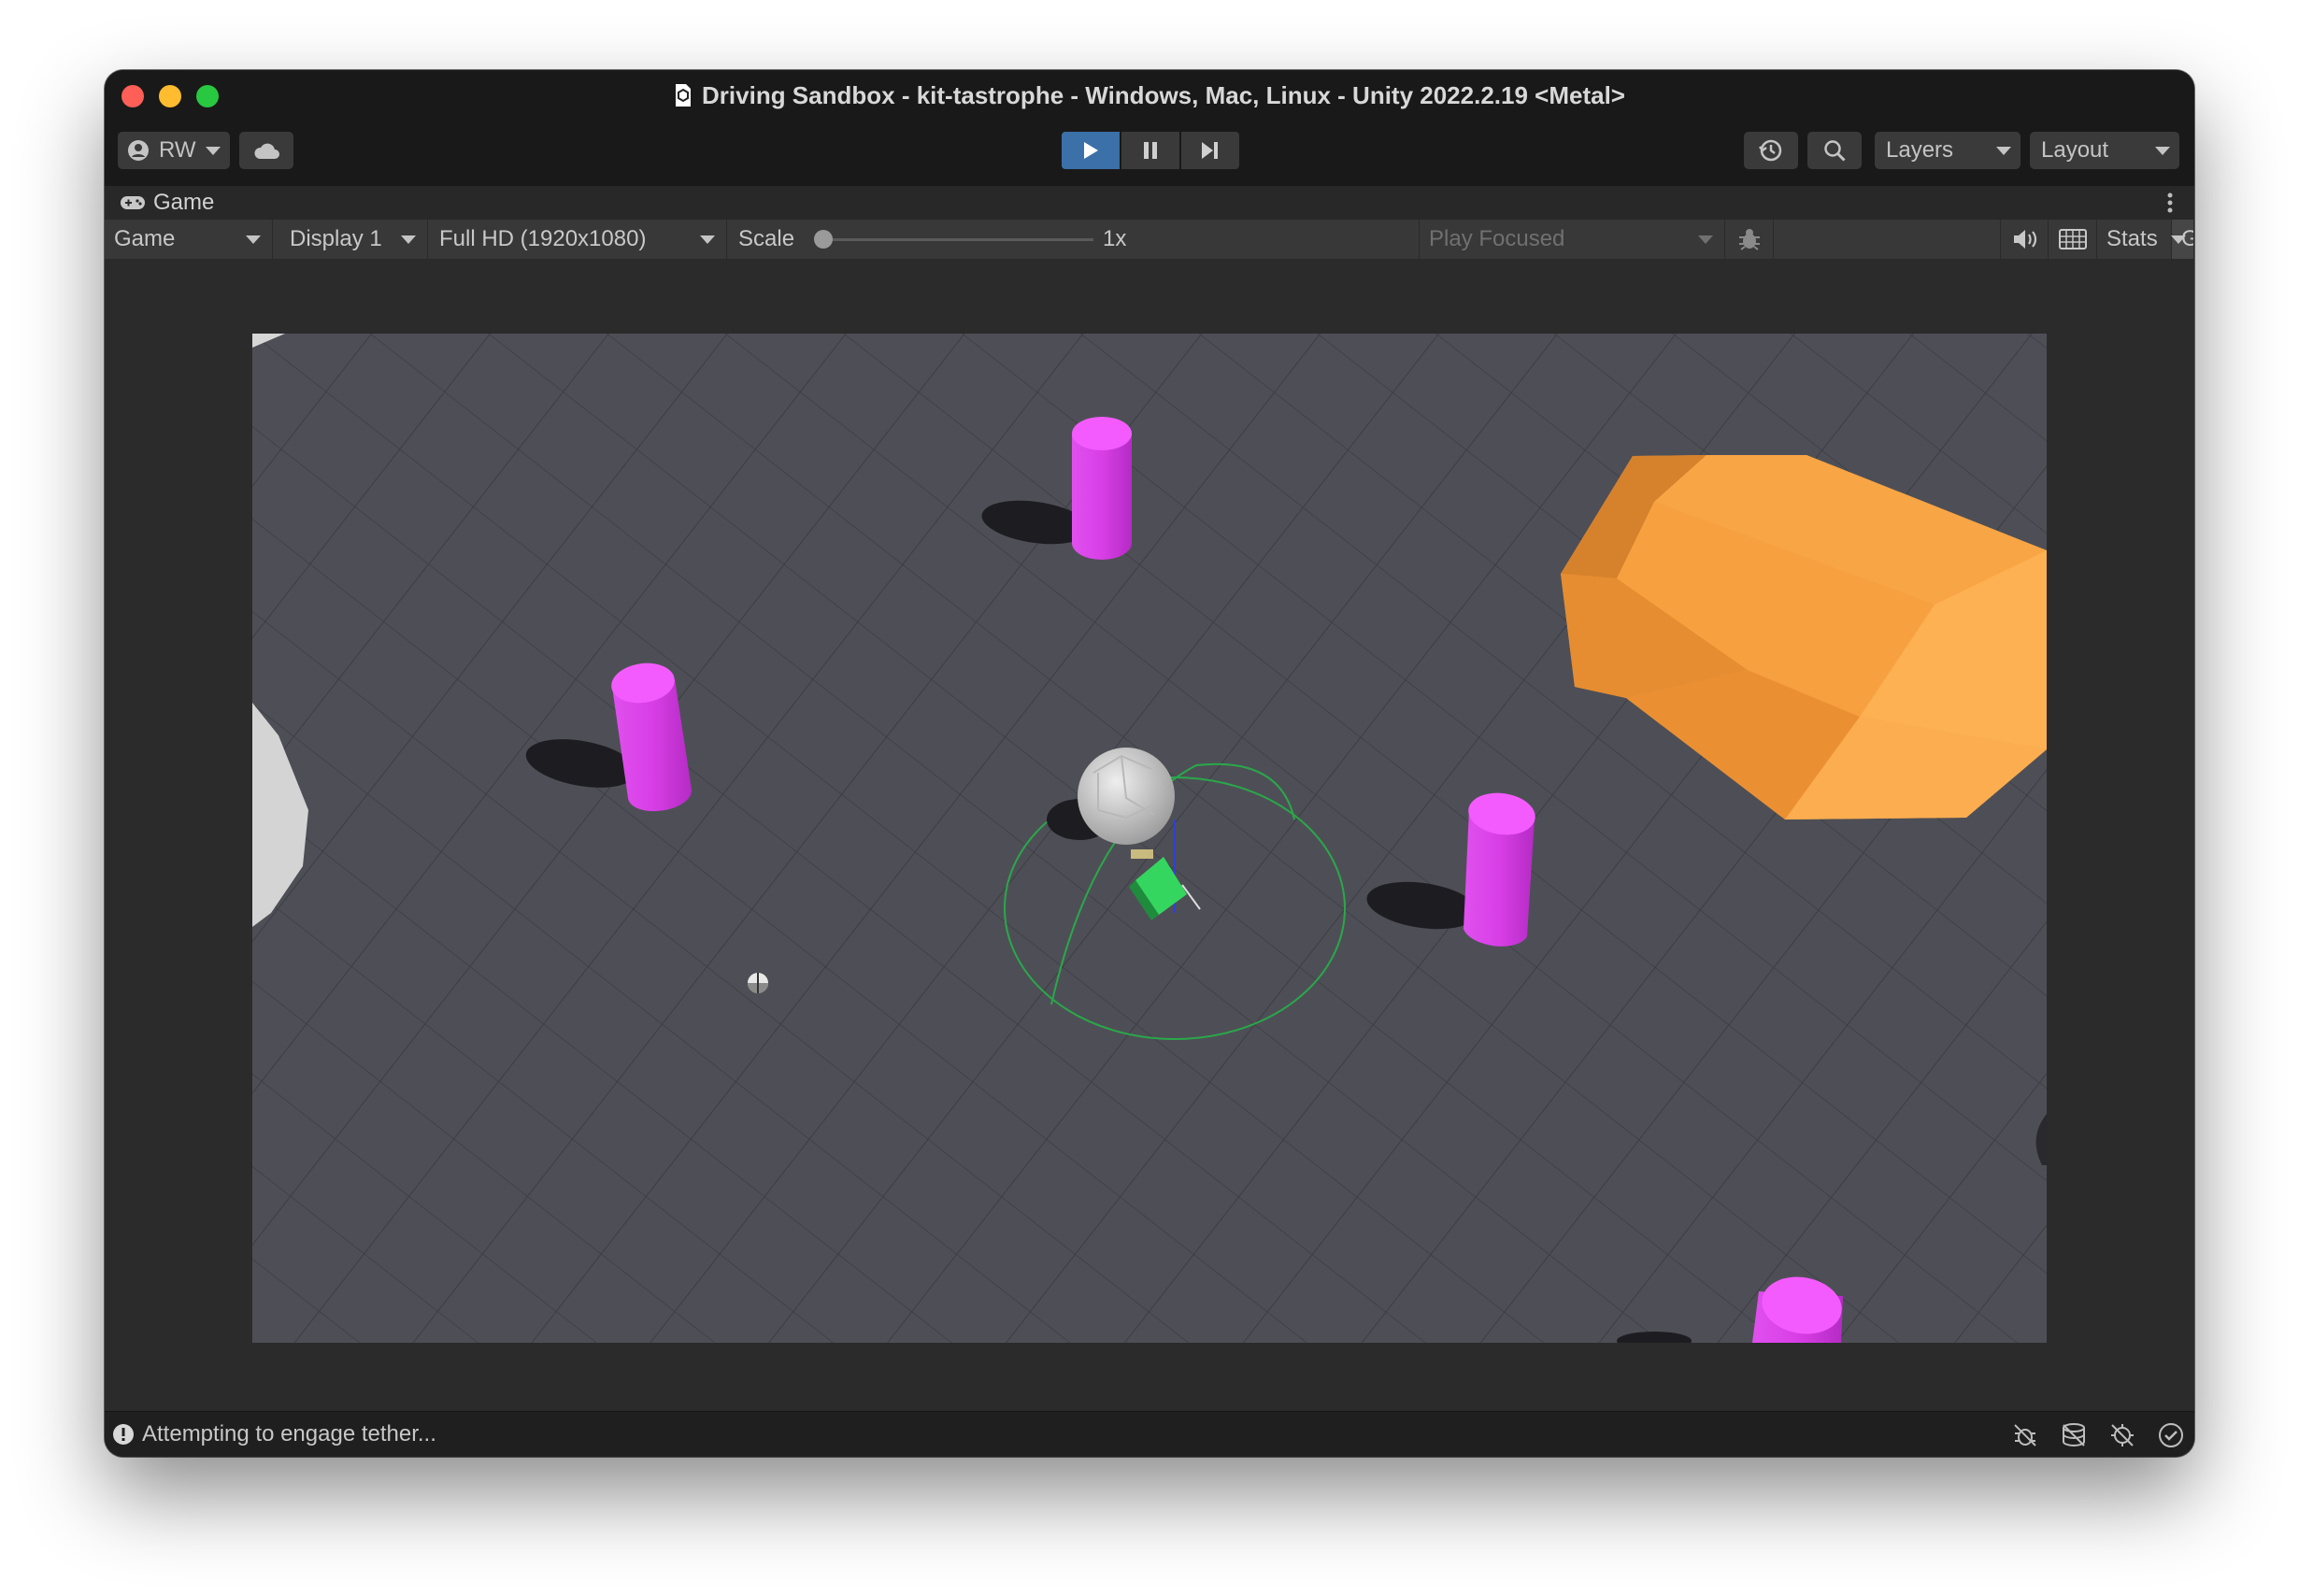 Image resolution: width=2299 pixels, height=1596 pixels. I want to click on search-button, so click(1835, 150).